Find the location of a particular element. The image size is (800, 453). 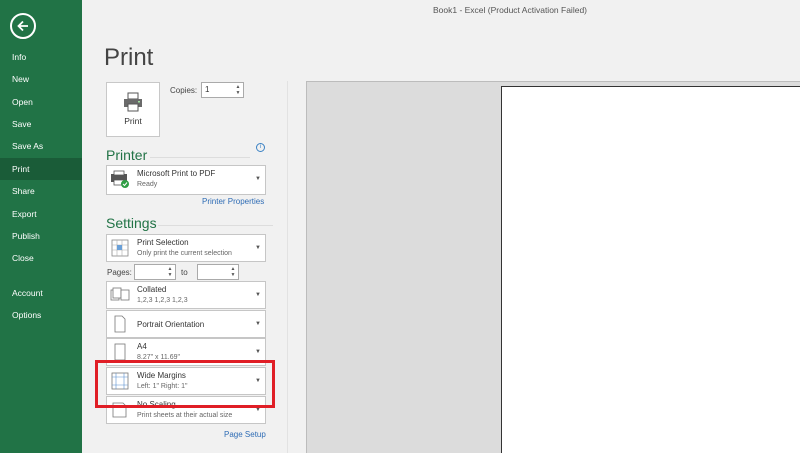

sheet-selection-icon is located at coordinates (120, 248).